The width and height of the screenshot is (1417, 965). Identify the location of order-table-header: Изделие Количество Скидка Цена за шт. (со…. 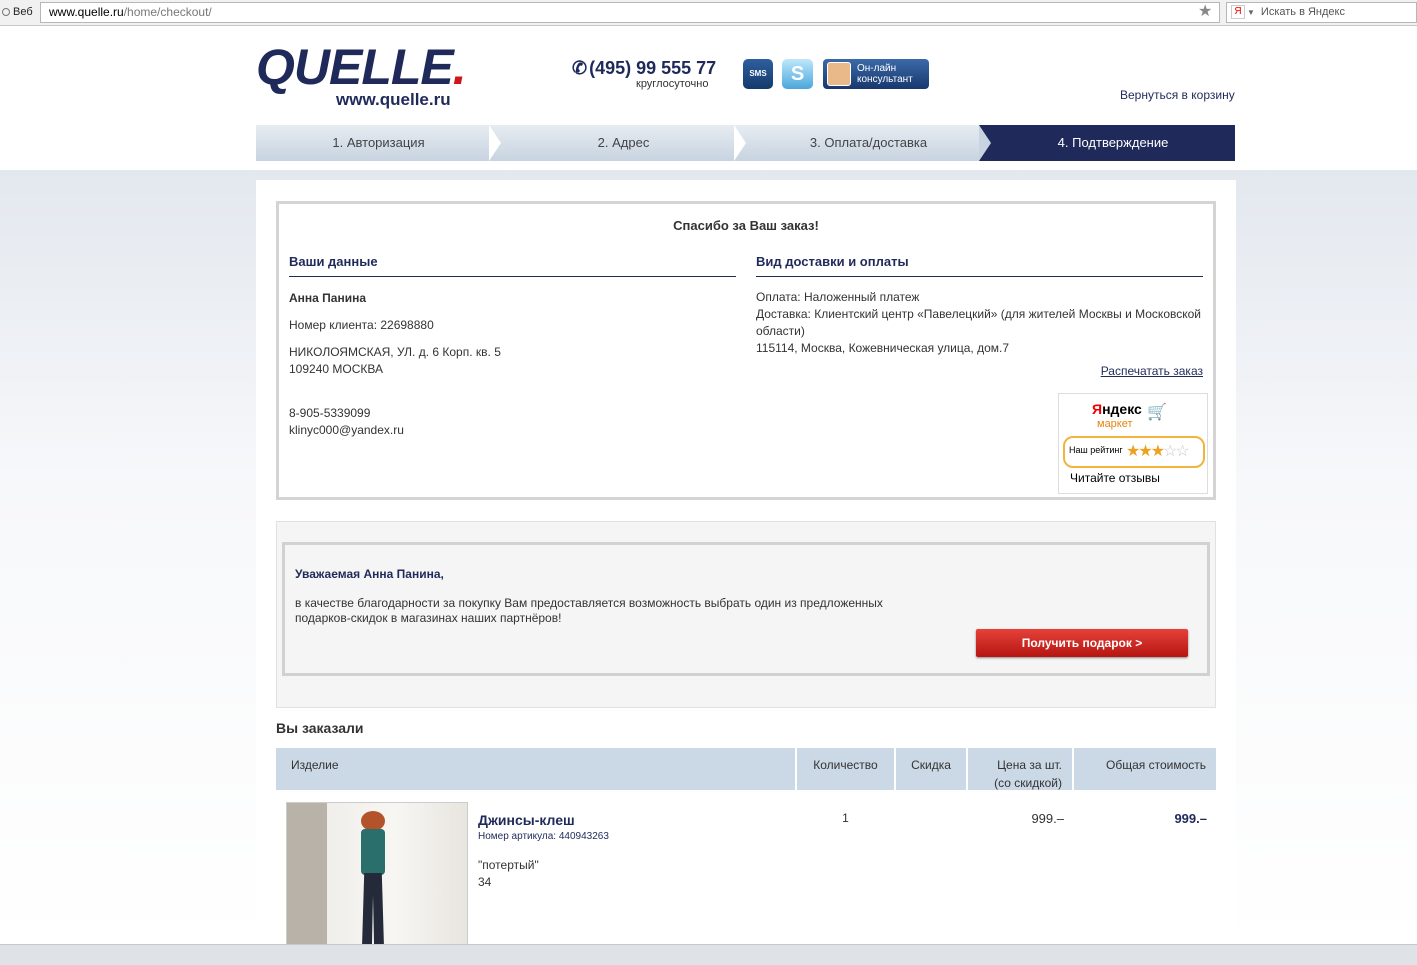
(746, 769).